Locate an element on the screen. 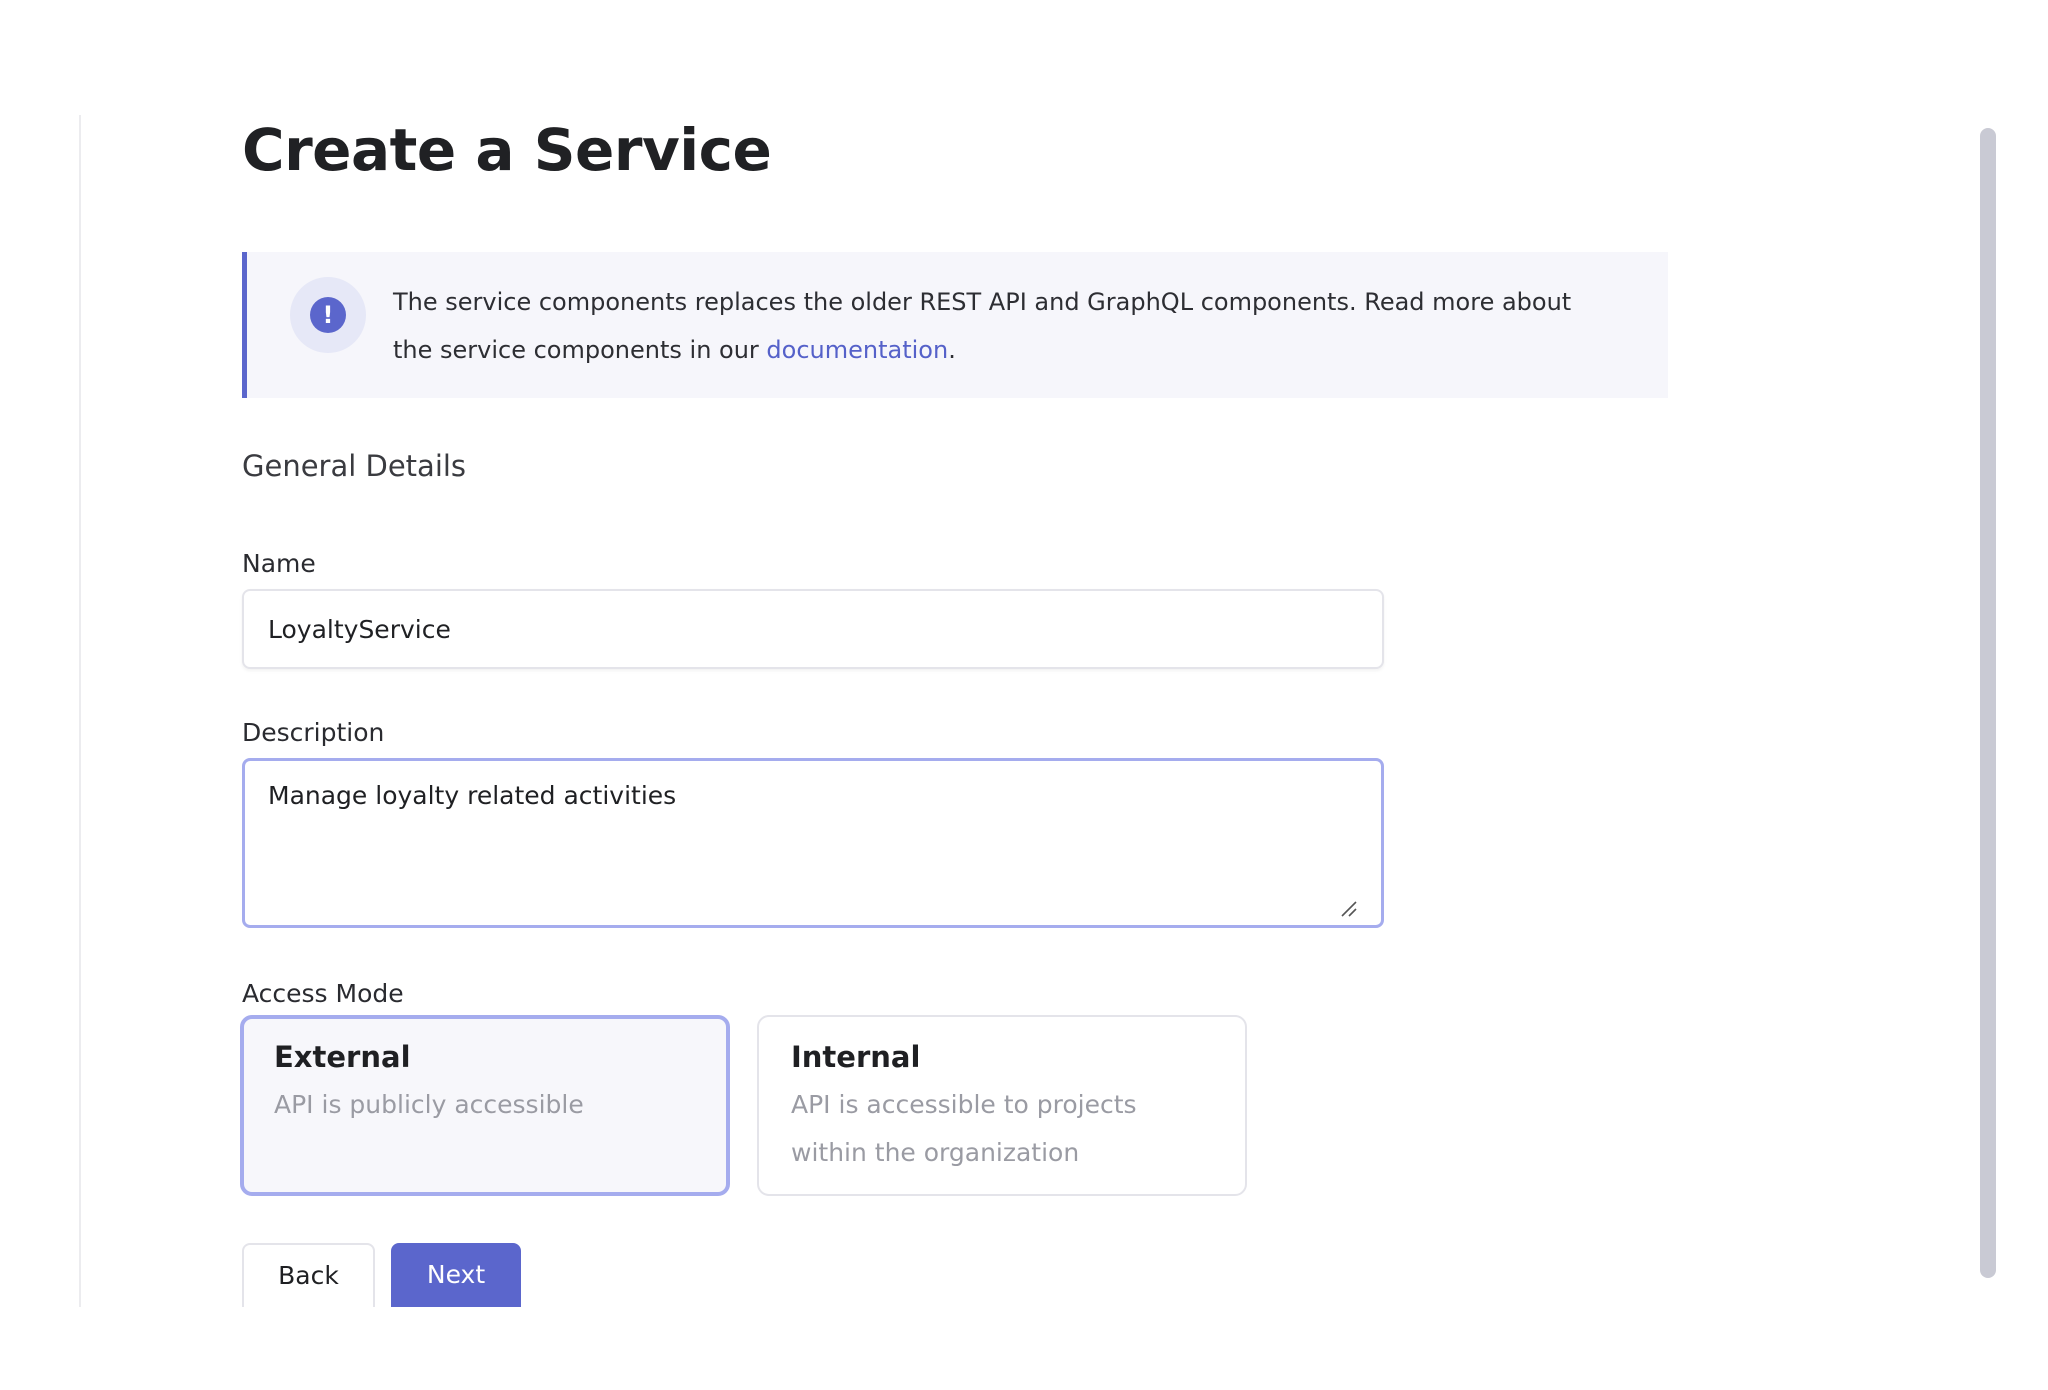  vertical-scrollbar is located at coordinates (1989, 703).